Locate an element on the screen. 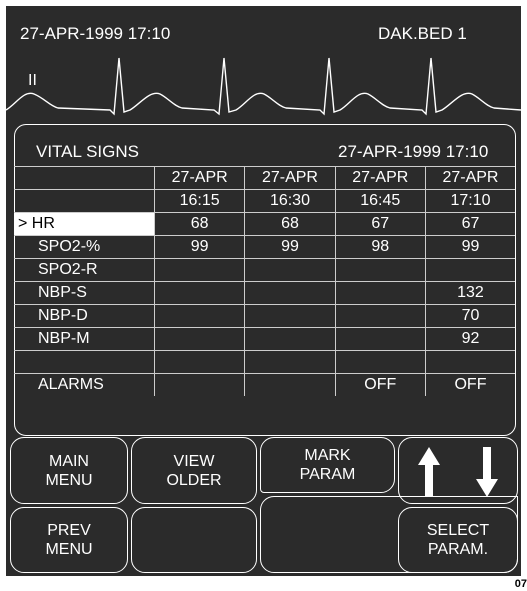 This screenshot has height=591, width=527. row-label: NBP-S is located at coordinates (84, 293).